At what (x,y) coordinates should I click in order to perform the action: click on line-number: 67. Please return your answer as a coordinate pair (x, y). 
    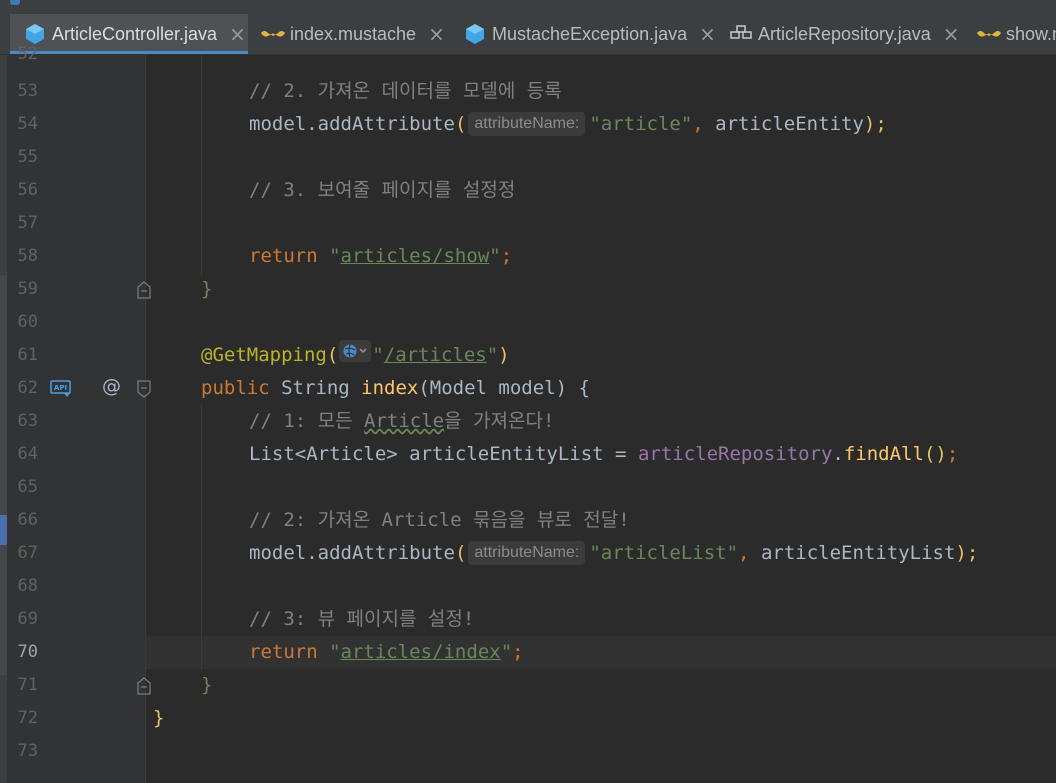
    Looking at the image, I should click on (27, 553).